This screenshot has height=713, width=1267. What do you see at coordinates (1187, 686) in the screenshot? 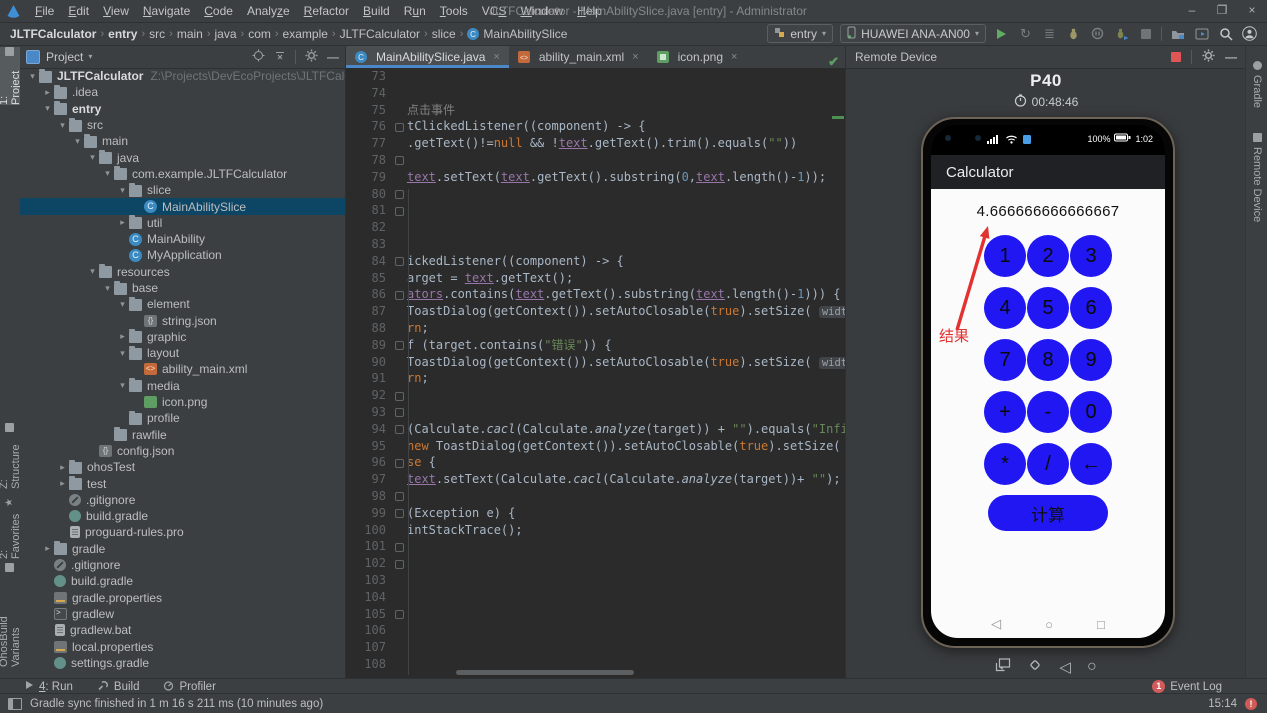
I see `event-log-button: 1 Event Log` at bounding box center [1187, 686].